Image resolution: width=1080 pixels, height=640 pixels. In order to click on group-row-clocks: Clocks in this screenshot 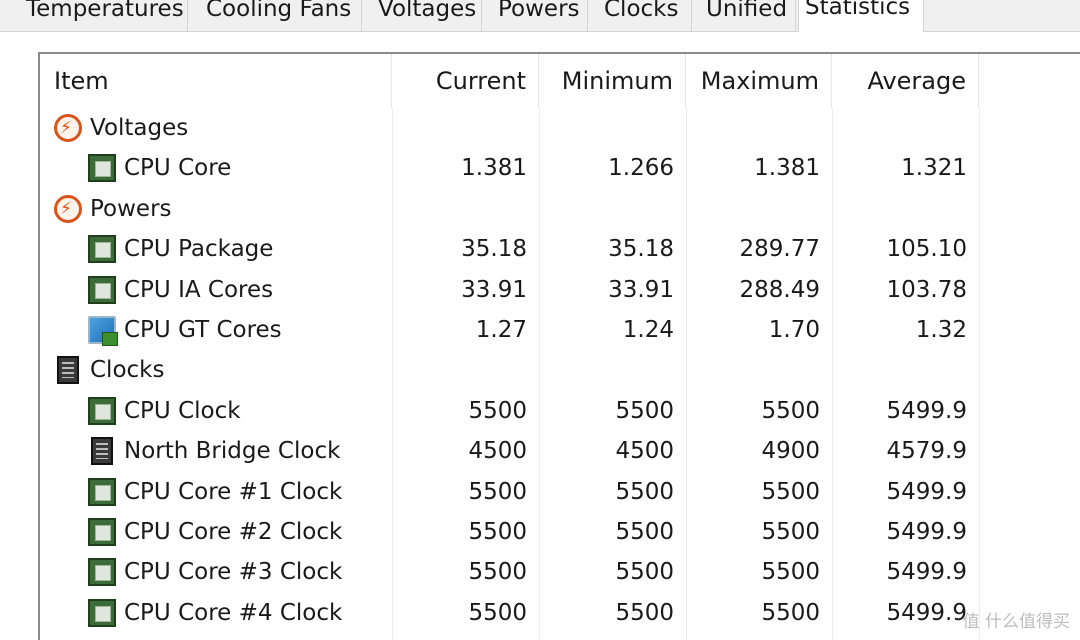, I will do `click(560, 370)`.